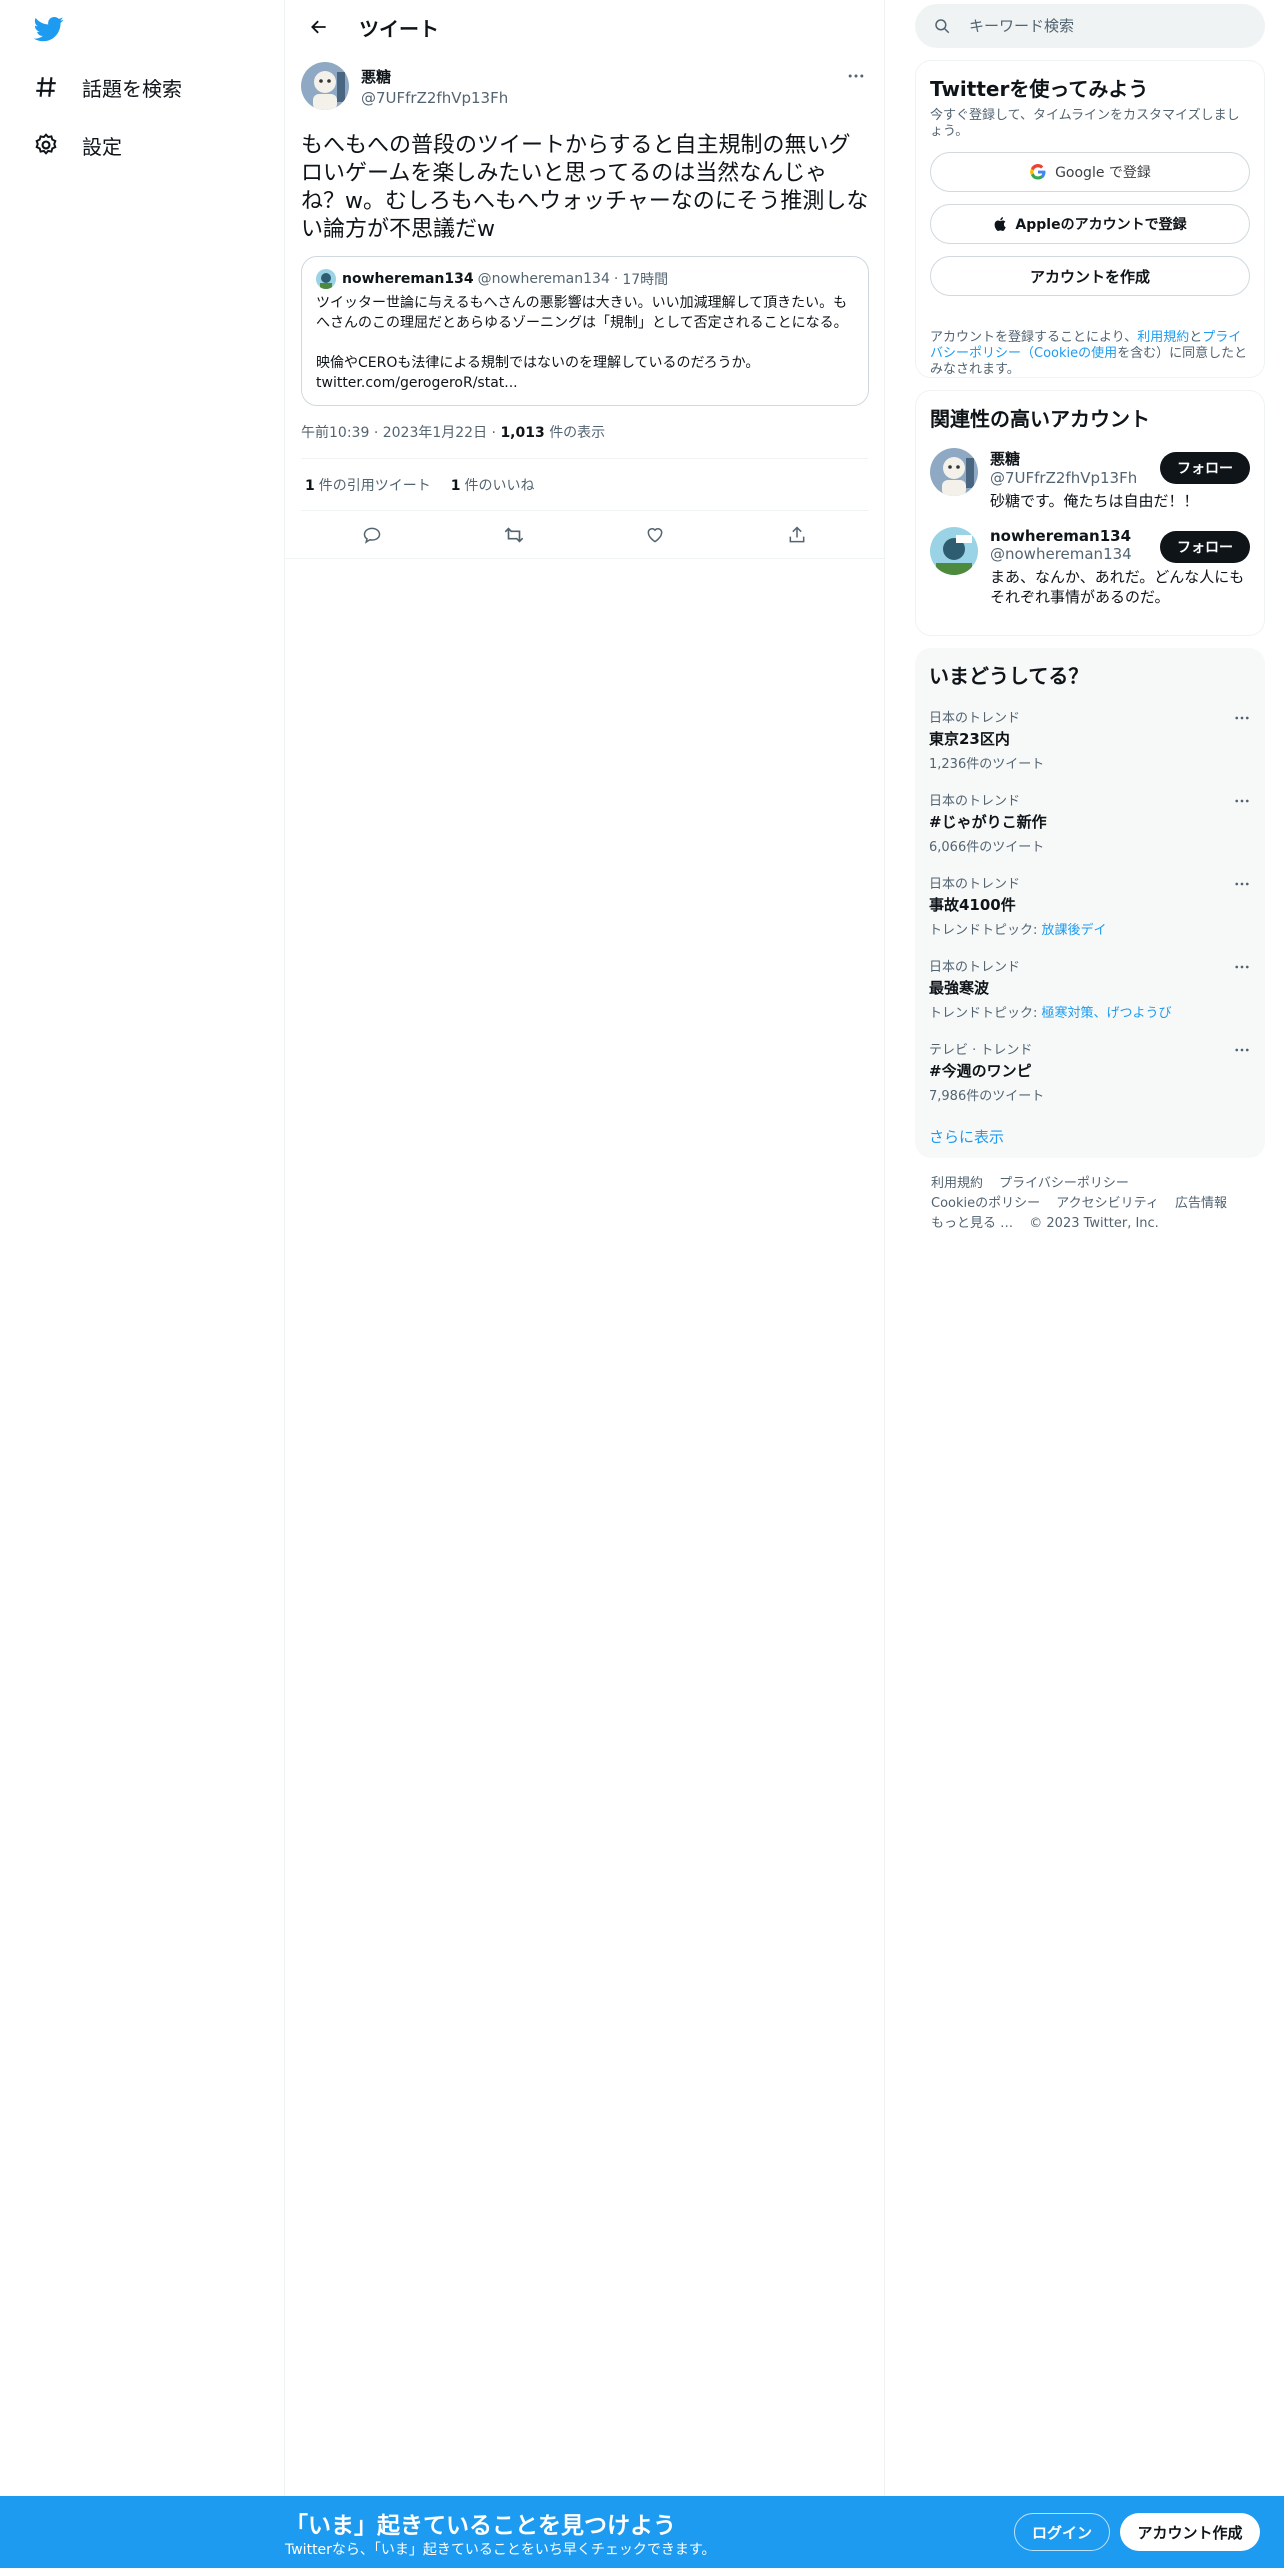 This screenshot has height=2568, width=1284. What do you see at coordinates (434, 98) in the screenshot?
I see `author-handle: @7UFfrZ2fhVp13Fh` at bounding box center [434, 98].